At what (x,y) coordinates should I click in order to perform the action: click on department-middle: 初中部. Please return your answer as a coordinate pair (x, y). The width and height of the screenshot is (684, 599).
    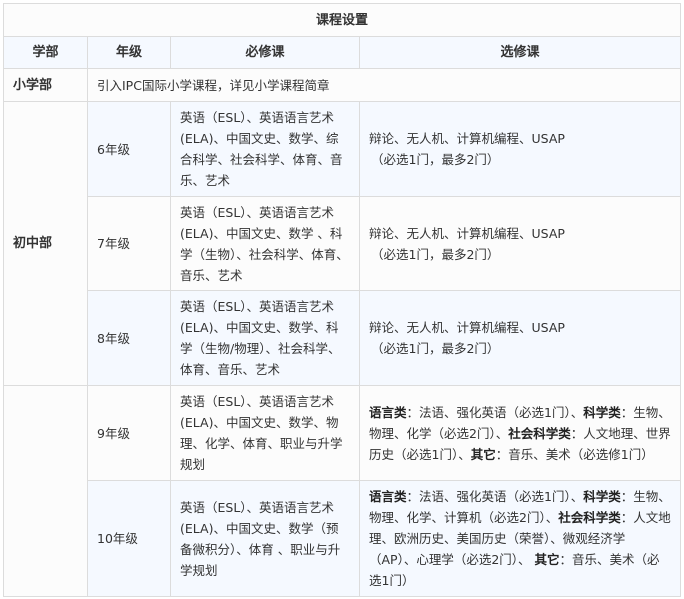
    Looking at the image, I should click on (45, 243).